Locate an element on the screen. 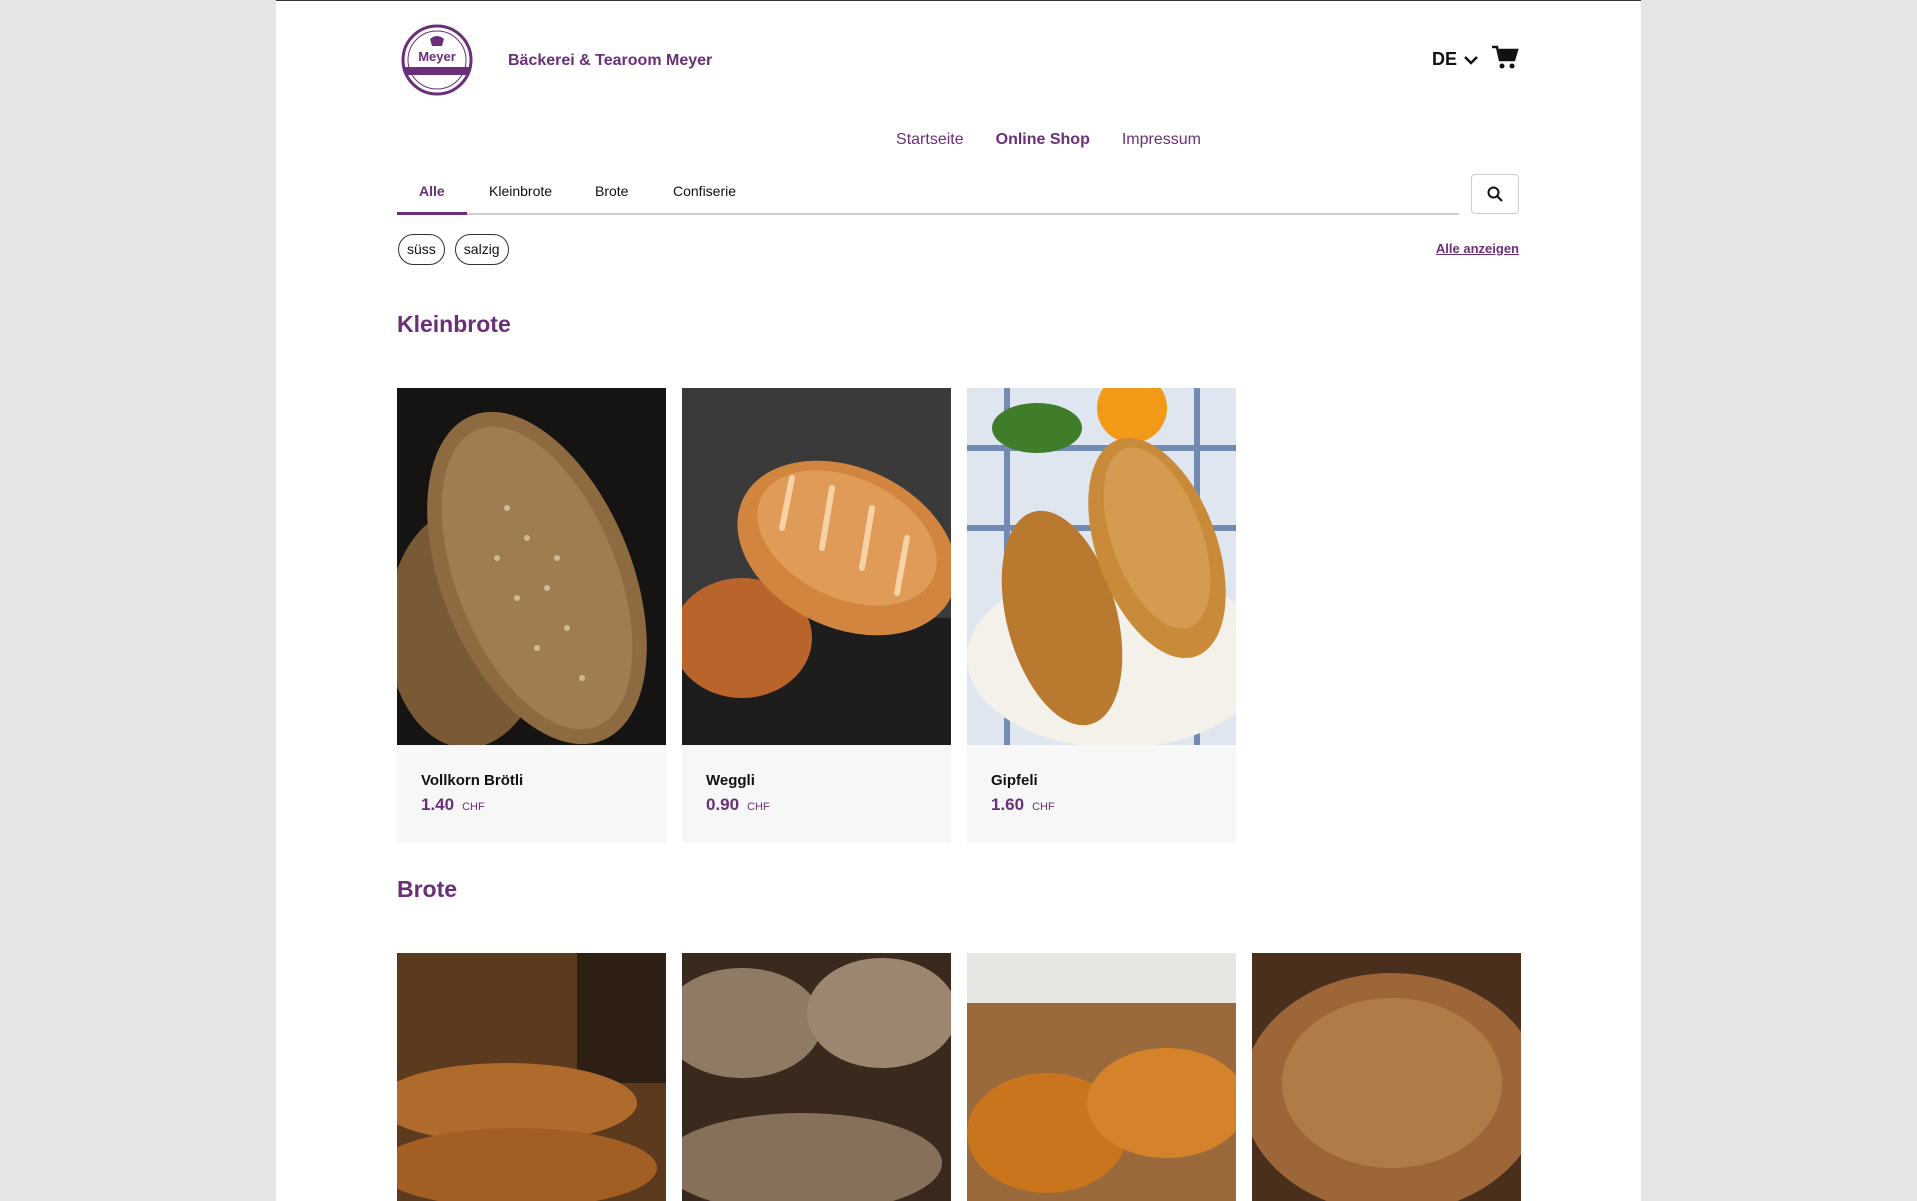 This screenshot has width=1917, height=1201. product-price: 1.40 is located at coordinates (438, 804).